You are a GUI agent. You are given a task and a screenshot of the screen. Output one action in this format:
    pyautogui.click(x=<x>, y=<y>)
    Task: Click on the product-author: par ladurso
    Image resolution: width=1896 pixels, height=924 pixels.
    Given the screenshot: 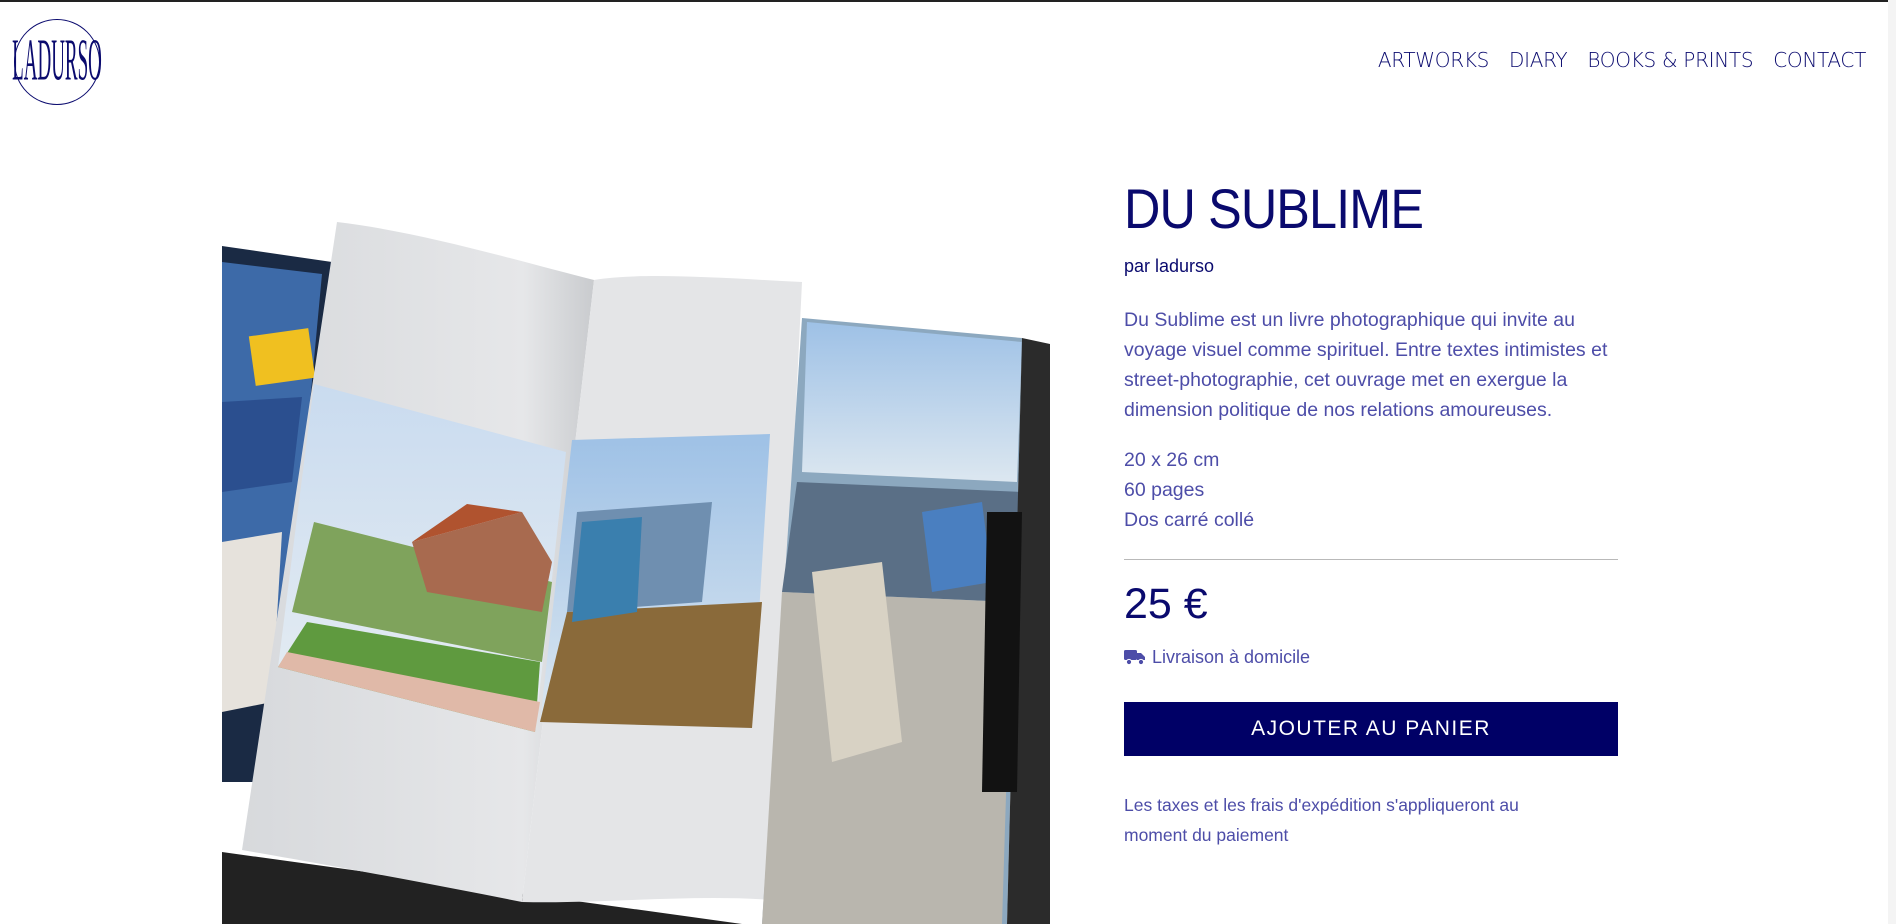 What is the action you would take?
    pyautogui.click(x=1169, y=265)
    